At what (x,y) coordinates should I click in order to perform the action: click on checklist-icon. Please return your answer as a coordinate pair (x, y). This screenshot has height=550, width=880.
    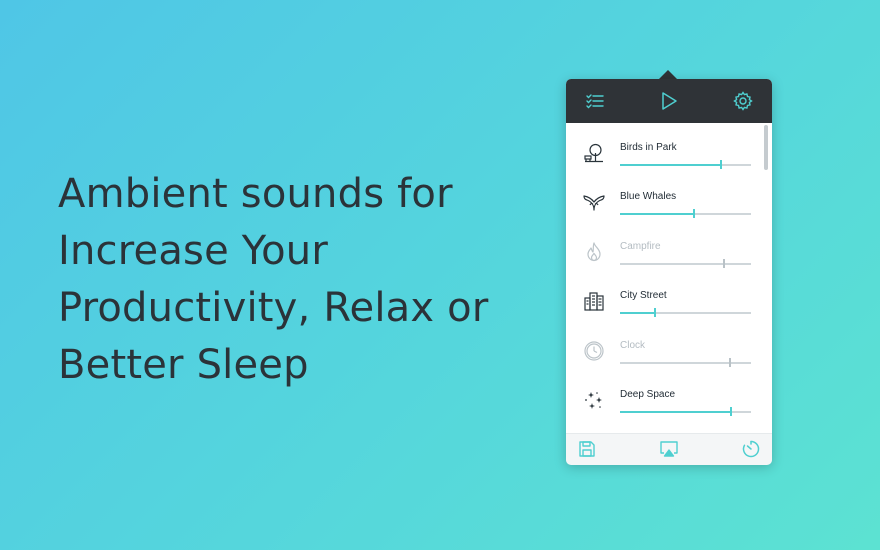
    Looking at the image, I should click on (595, 101).